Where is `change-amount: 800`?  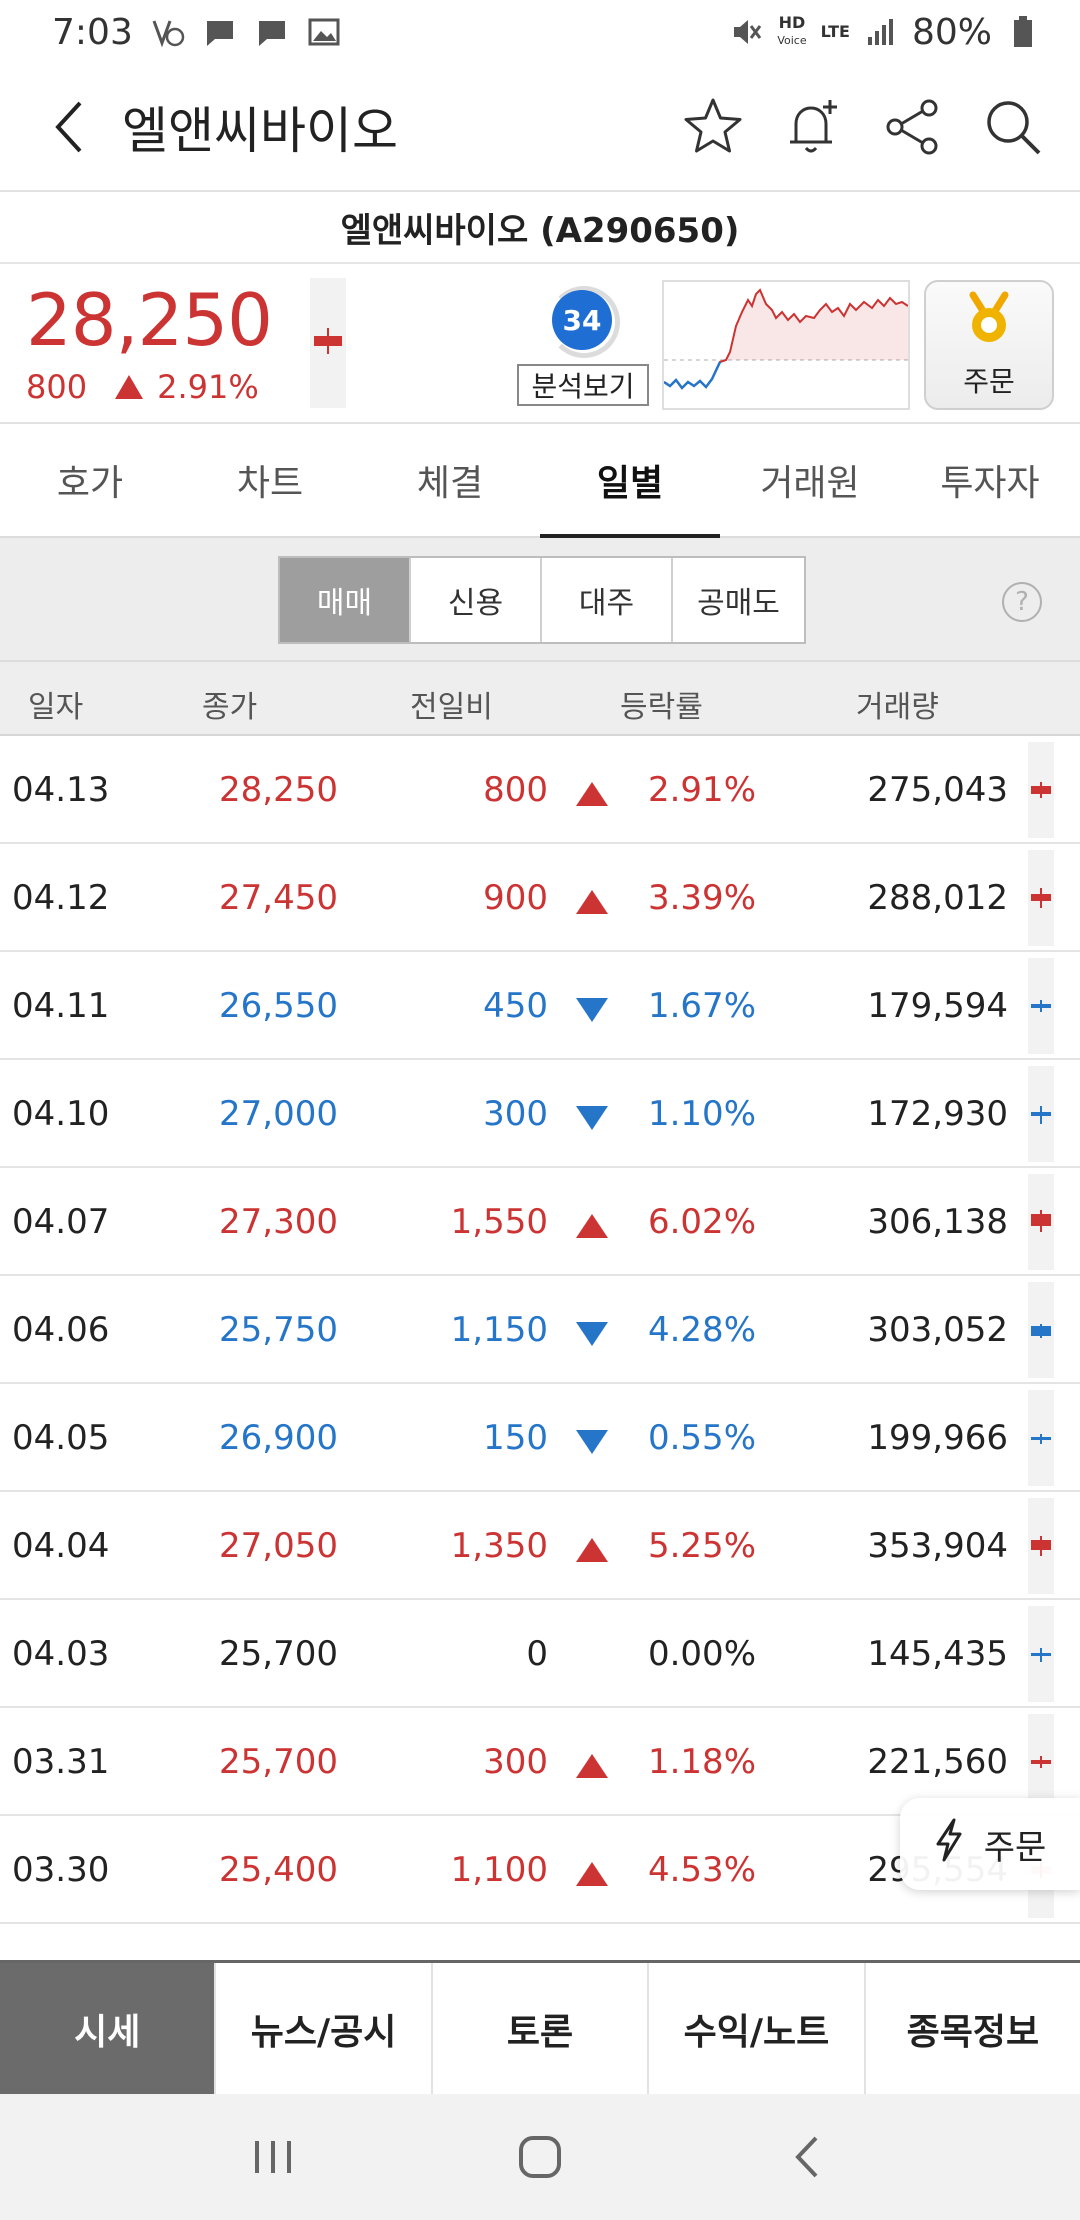 change-amount: 800 is located at coordinates (57, 387).